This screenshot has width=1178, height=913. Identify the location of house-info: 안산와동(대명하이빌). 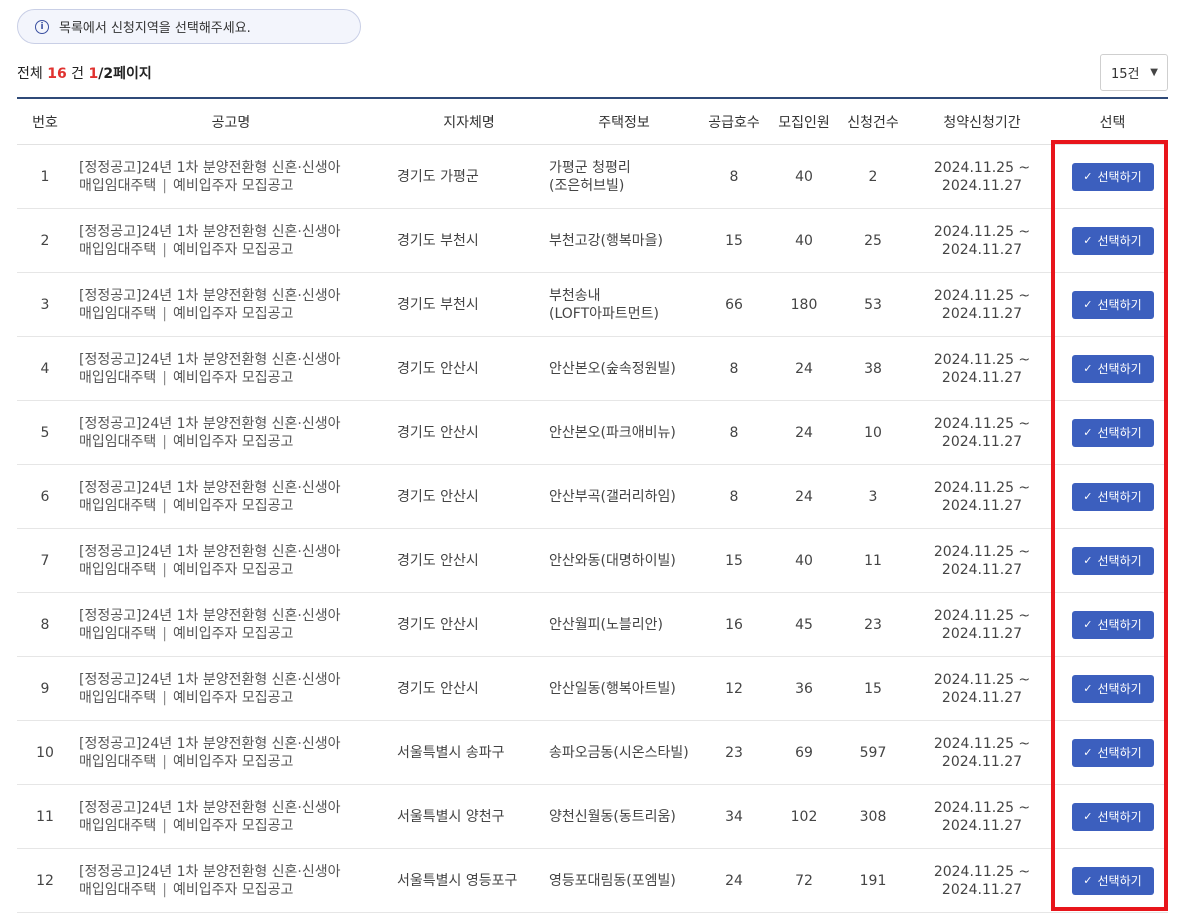
(624, 560).